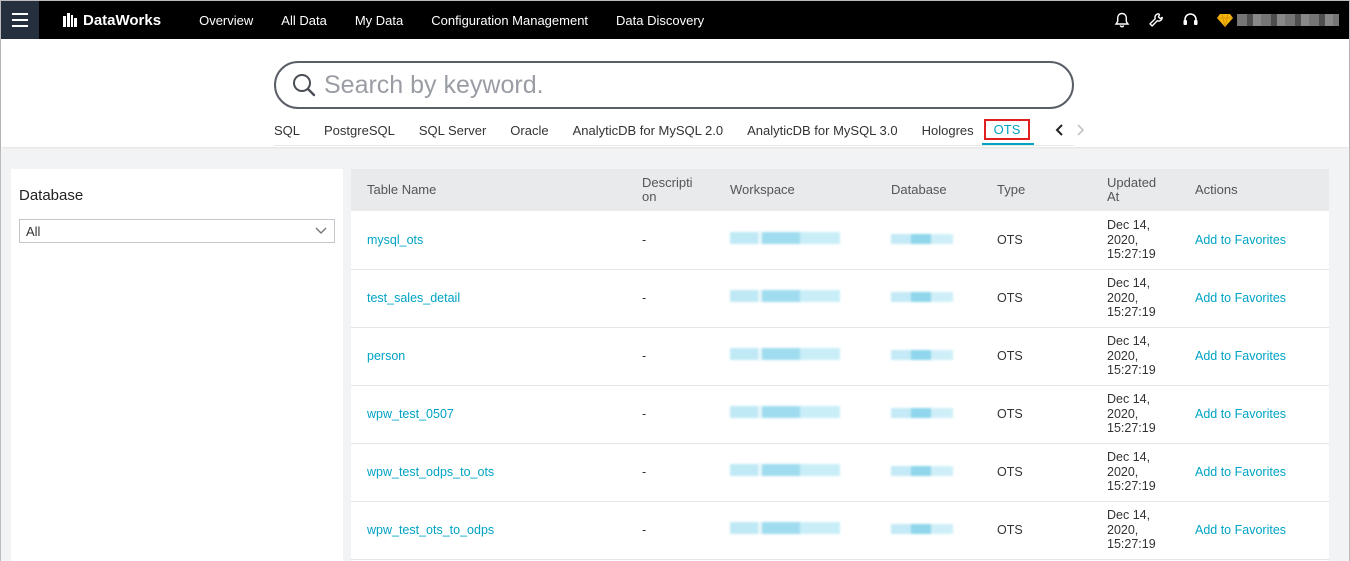  I want to click on username-redacted, so click(1288, 20).